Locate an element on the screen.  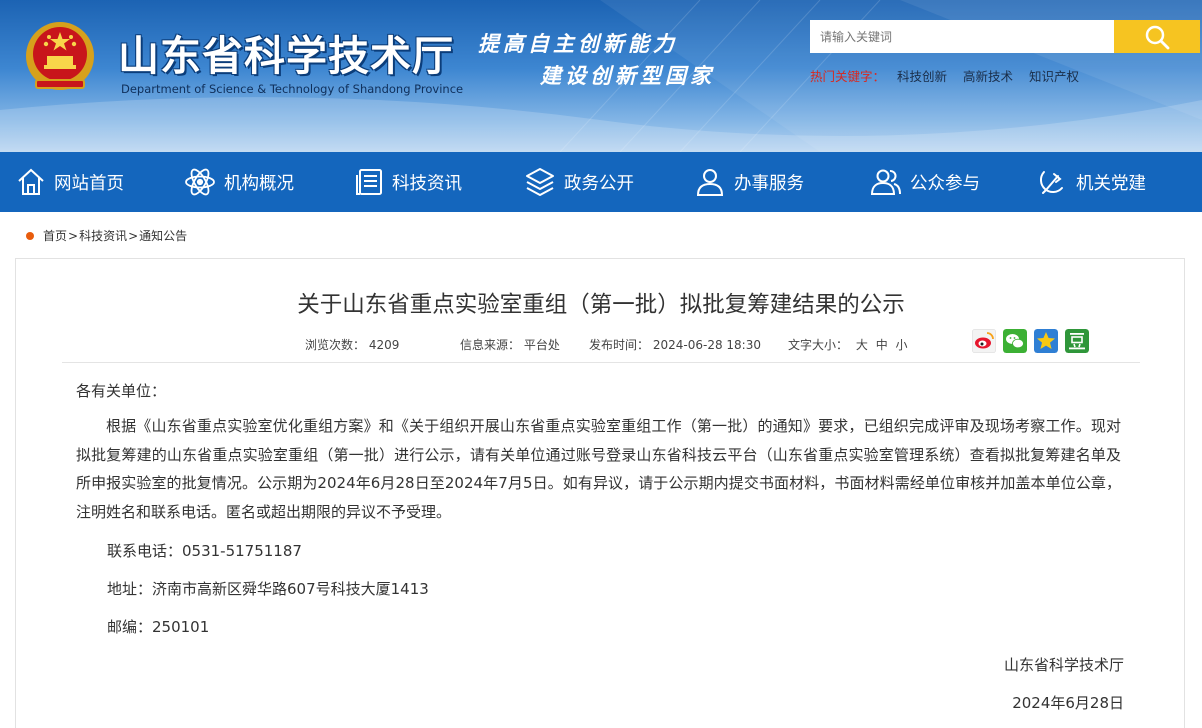
hot-keyword-link: 知识产权 is located at coordinates (1054, 76).